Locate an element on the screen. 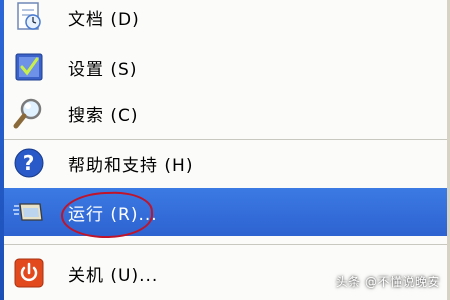 Image resolution: width=450 pixels, height=300 pixels. documents-icon is located at coordinates (29, 17).